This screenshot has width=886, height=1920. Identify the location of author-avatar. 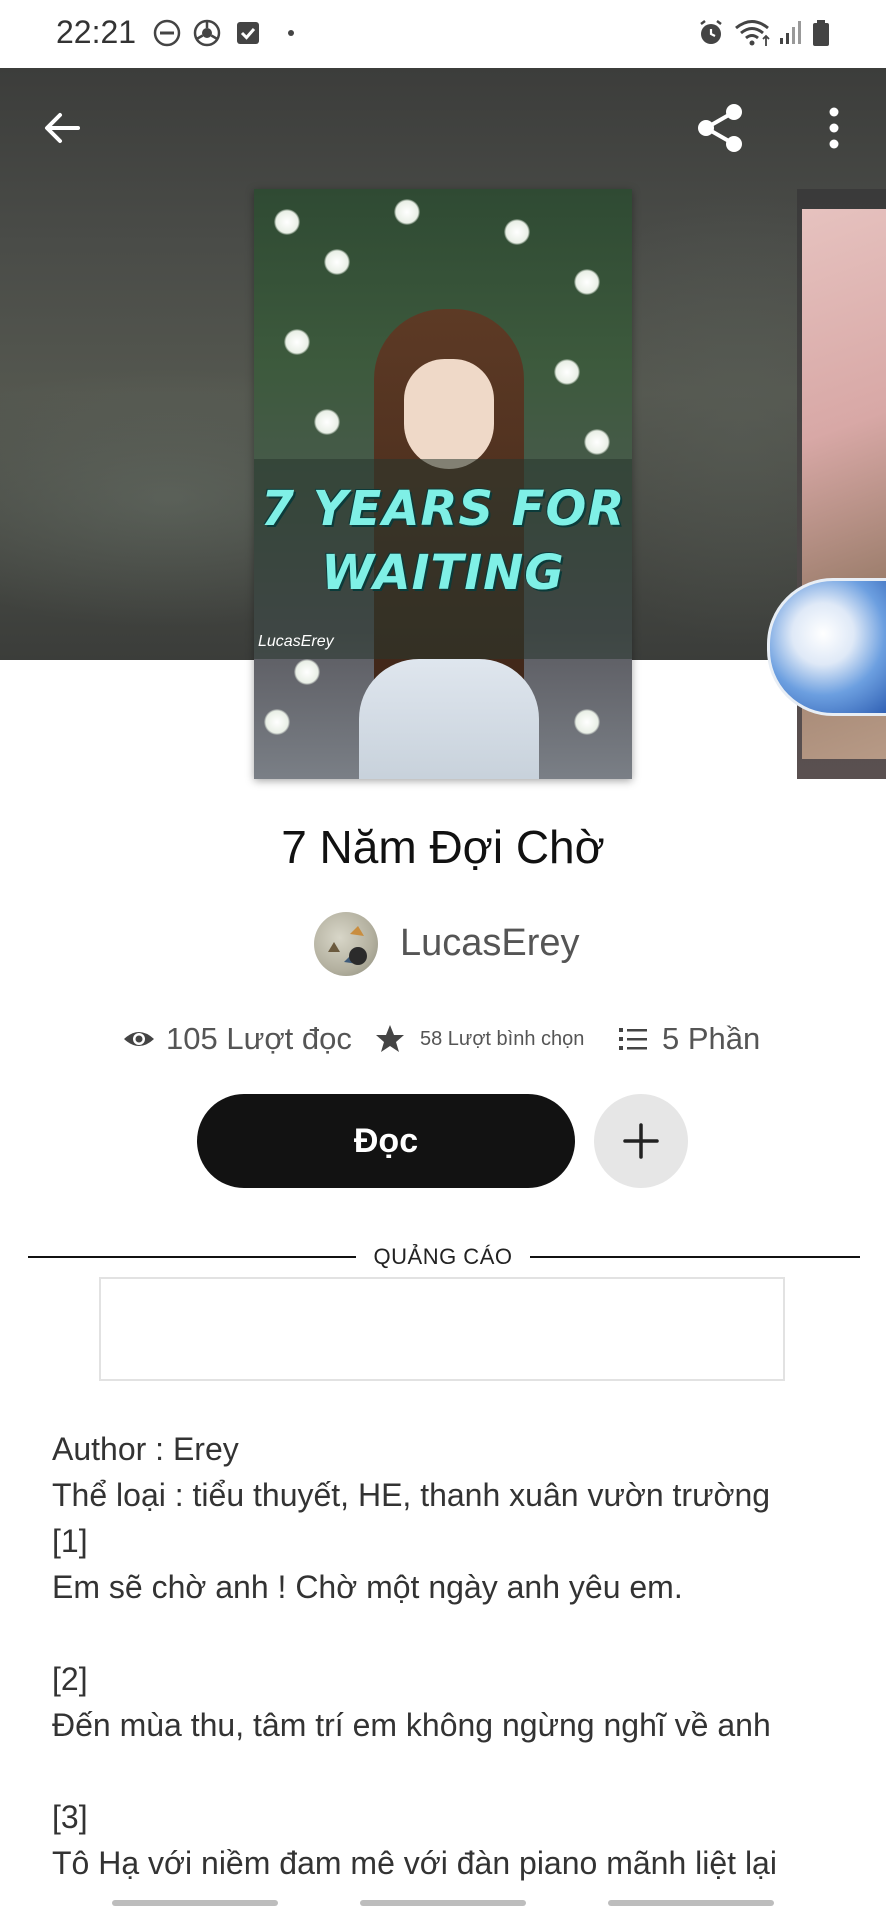
(346, 944).